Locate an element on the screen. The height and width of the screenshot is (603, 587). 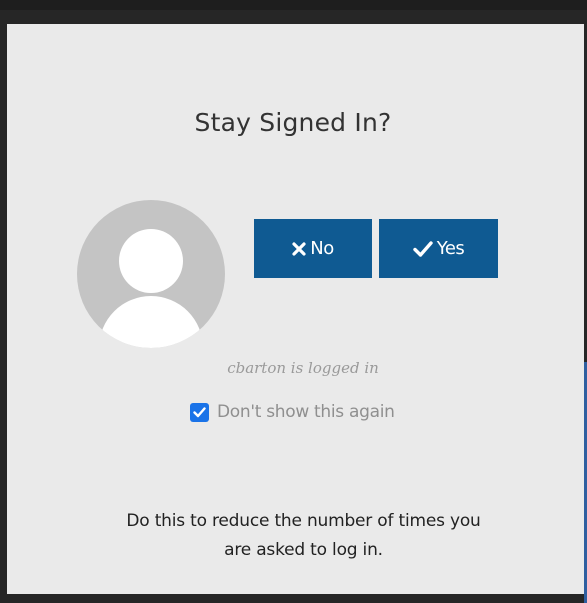
yes-button-label: Yes is located at coordinates (450, 248).